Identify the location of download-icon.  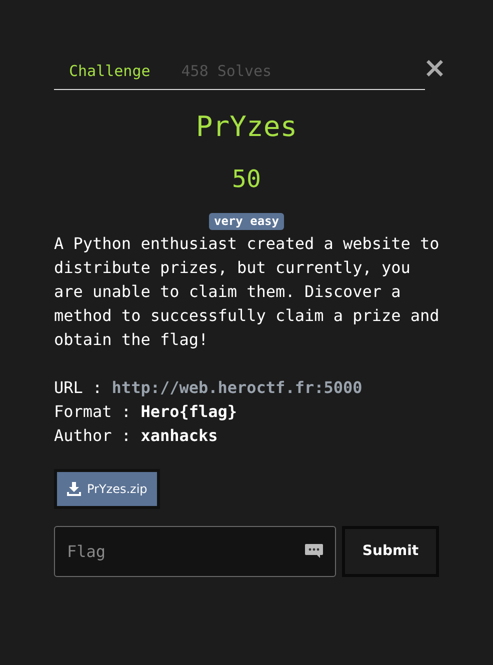
(74, 489).